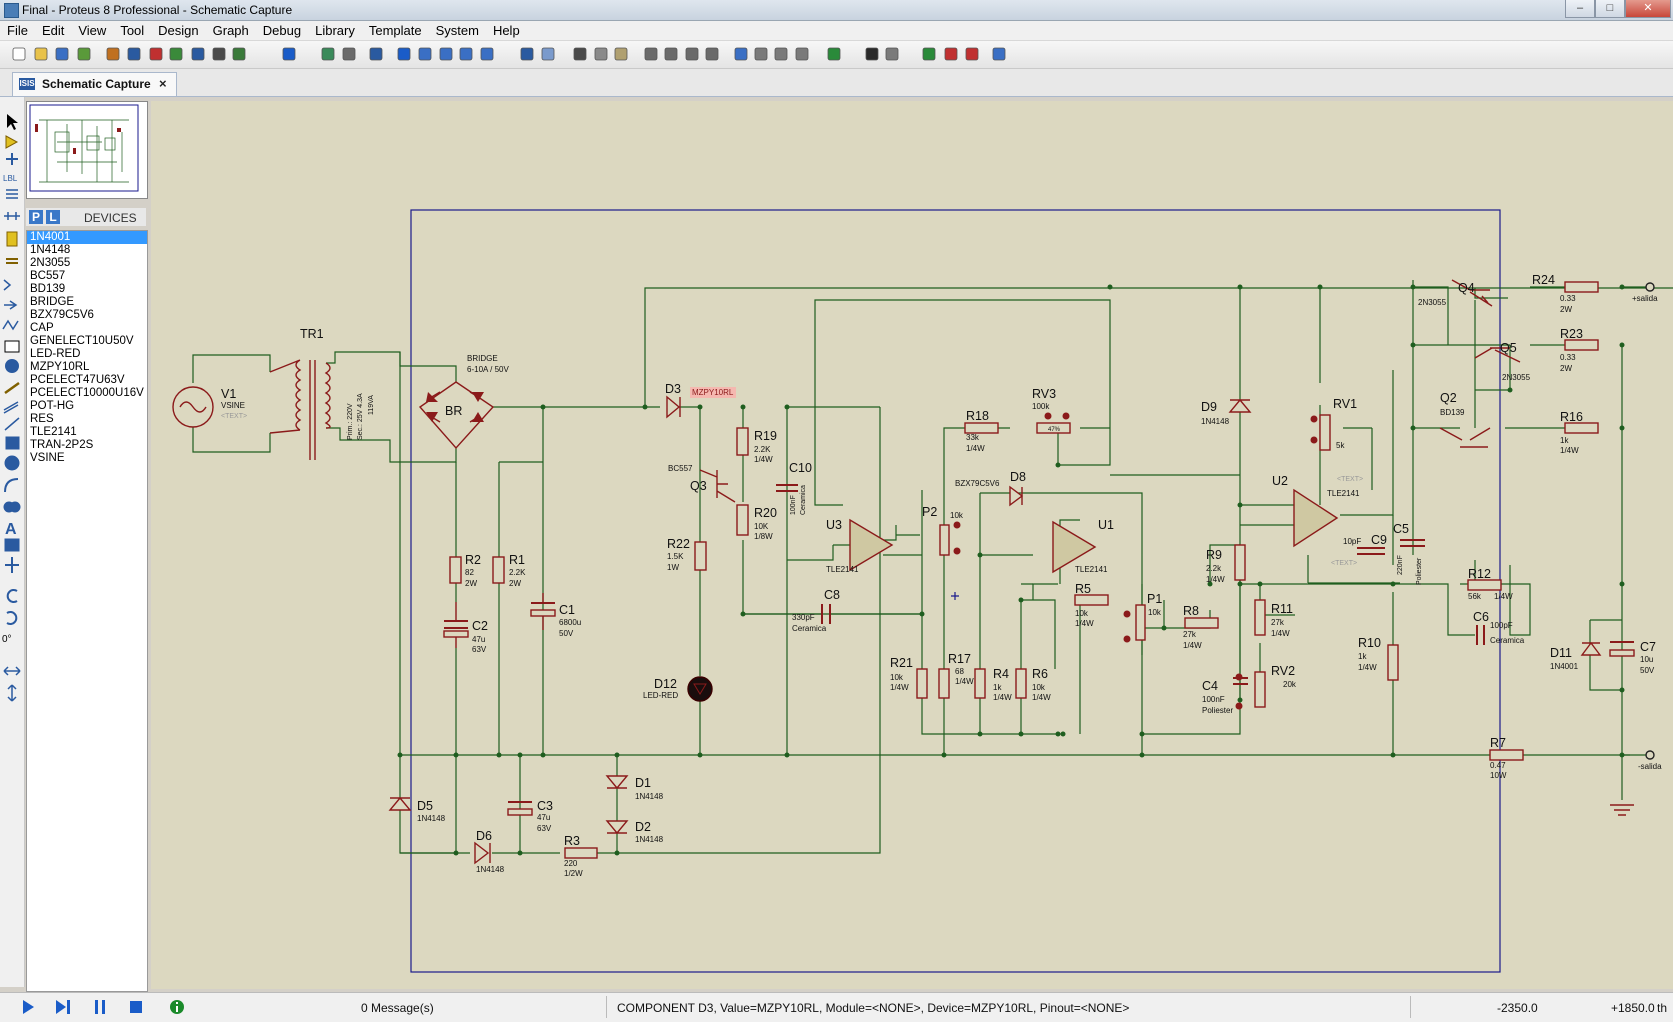  Describe the element at coordinates (506, 29) in the screenshot. I see `menu-help: Help` at that location.